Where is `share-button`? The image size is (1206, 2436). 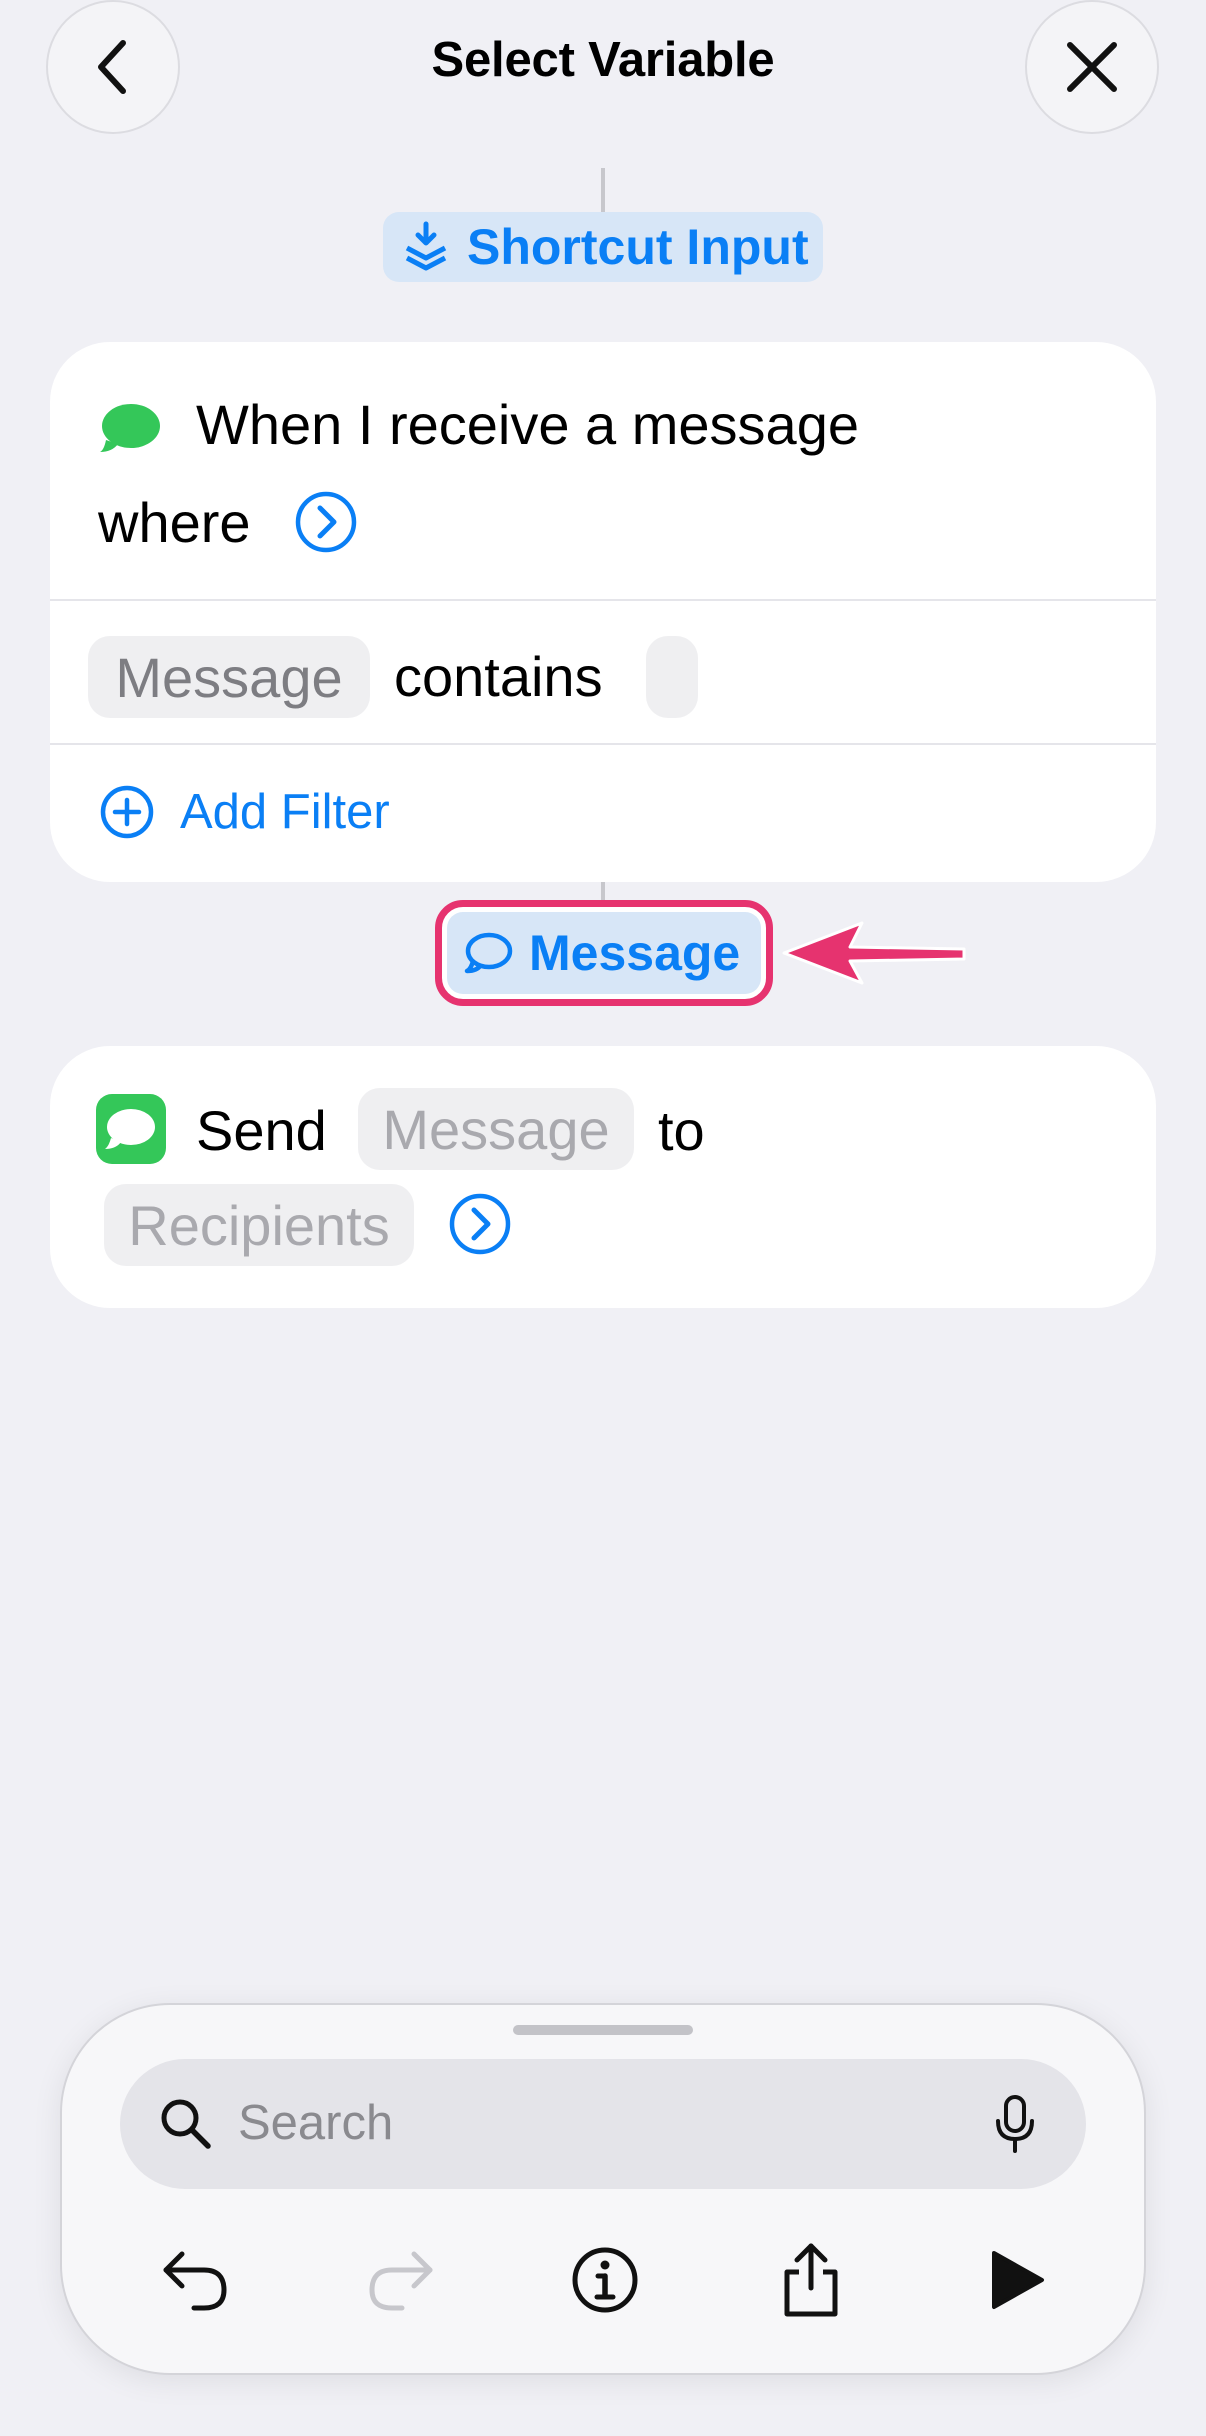
share-button is located at coordinates (811, 2280).